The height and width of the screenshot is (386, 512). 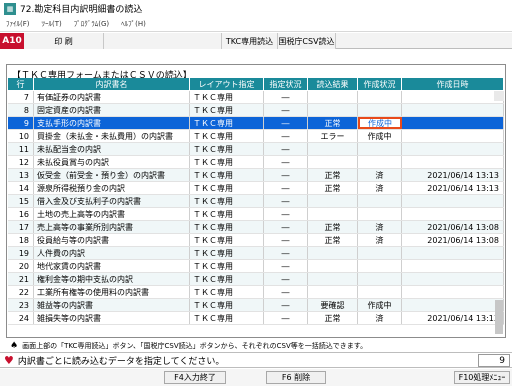 I want to click on row-name: 工業所有権等の使用料の内訳書, so click(x=112, y=292).